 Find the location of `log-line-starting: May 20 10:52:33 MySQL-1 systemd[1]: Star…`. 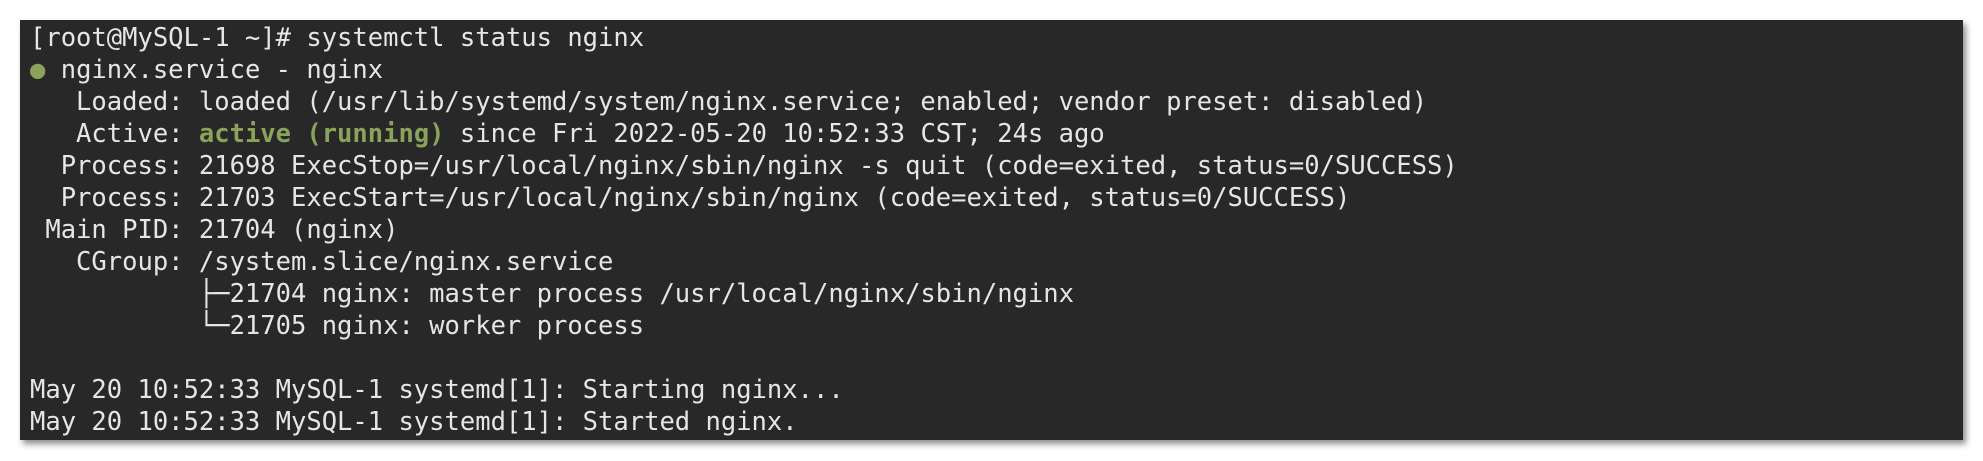

log-line-starting: May 20 10:52:33 MySQL-1 systemd[1]: Star… is located at coordinates (437, 390).